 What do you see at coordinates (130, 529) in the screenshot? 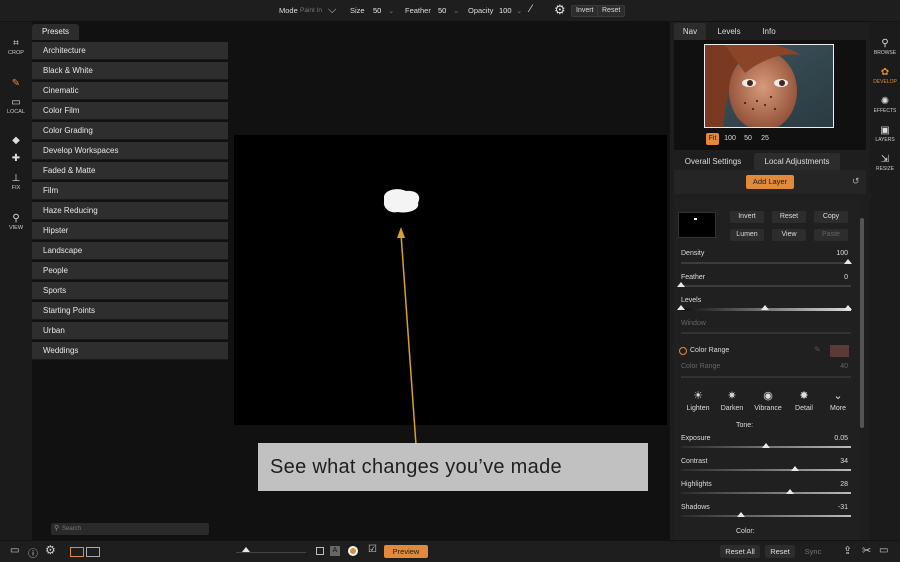
I see `preset-search-input: ⚲ Search` at bounding box center [130, 529].